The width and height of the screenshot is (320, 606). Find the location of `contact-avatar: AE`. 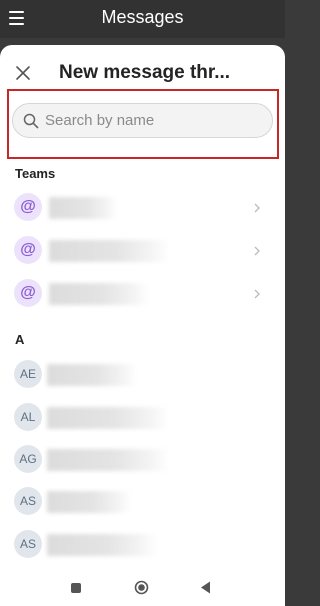

contact-avatar: AE is located at coordinates (28, 374).